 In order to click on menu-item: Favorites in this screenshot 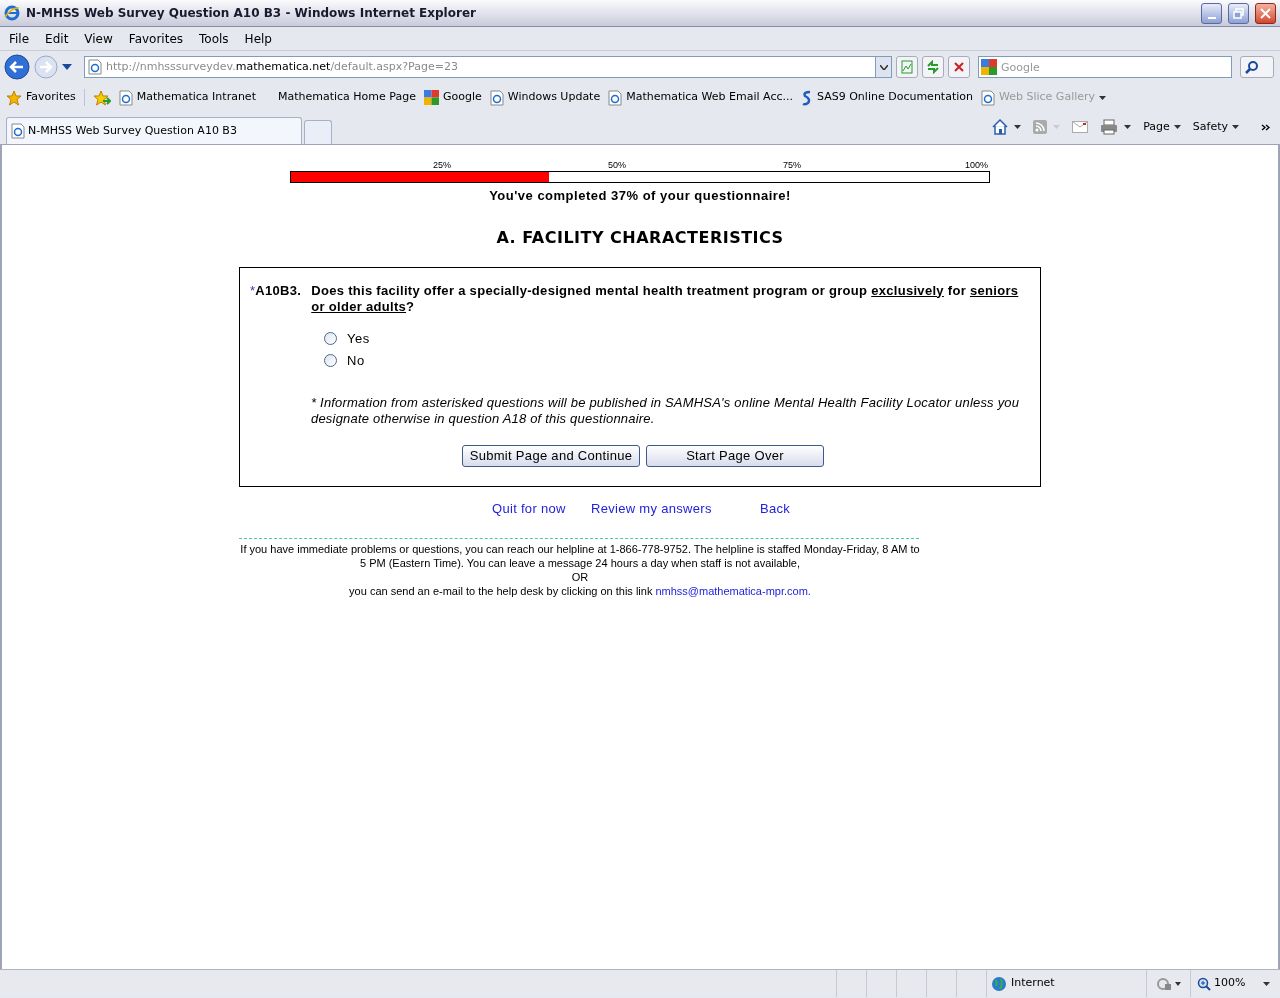, I will do `click(156, 38)`.